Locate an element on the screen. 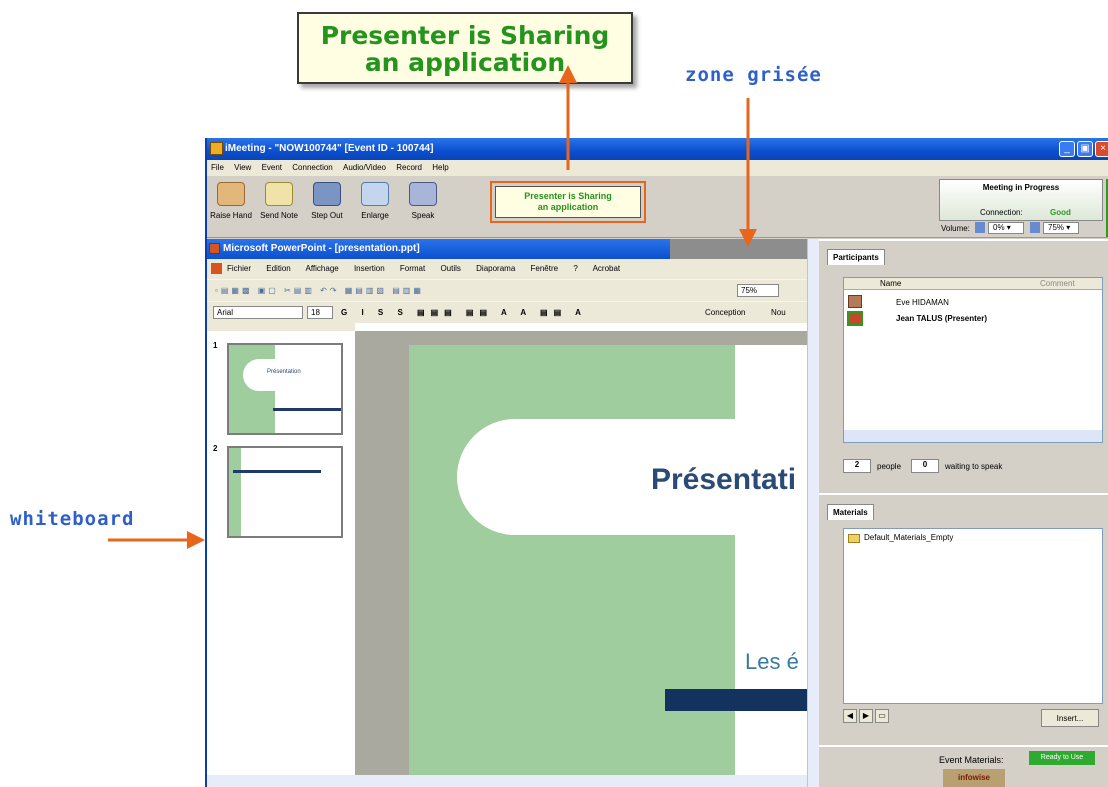 Image resolution: width=1108 pixels, height=787 pixels. ppt-menu-fichier: Fichier is located at coordinates (239, 268).